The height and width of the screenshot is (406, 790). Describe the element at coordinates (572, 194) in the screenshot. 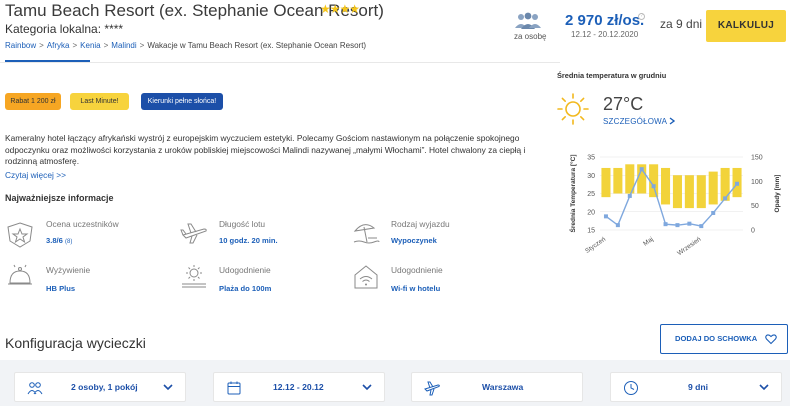

I see `chart-left-axis-label: Średnia Temperatura [°C]` at that location.